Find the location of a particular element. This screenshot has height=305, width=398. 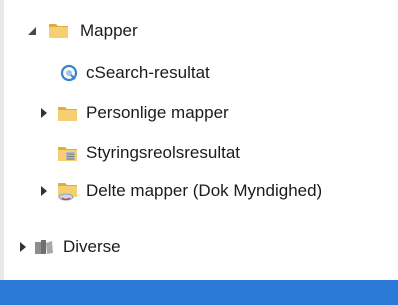

expanded-chevron-icon is located at coordinates (32, 31).